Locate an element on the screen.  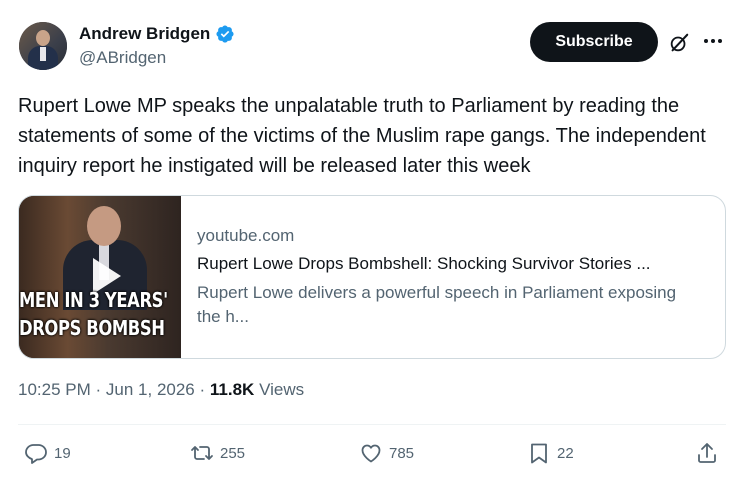
avatar is located at coordinates (43, 46).